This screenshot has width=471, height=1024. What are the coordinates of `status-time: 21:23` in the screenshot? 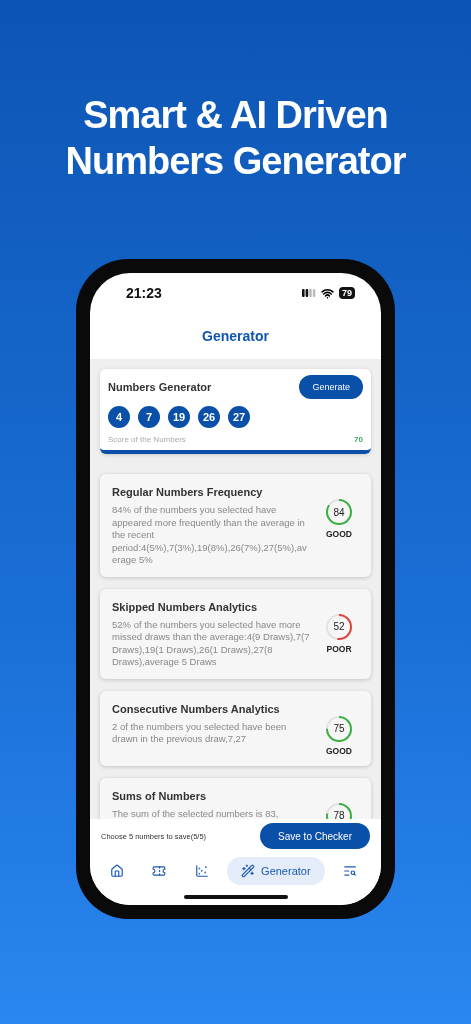 It's located at (144, 293).